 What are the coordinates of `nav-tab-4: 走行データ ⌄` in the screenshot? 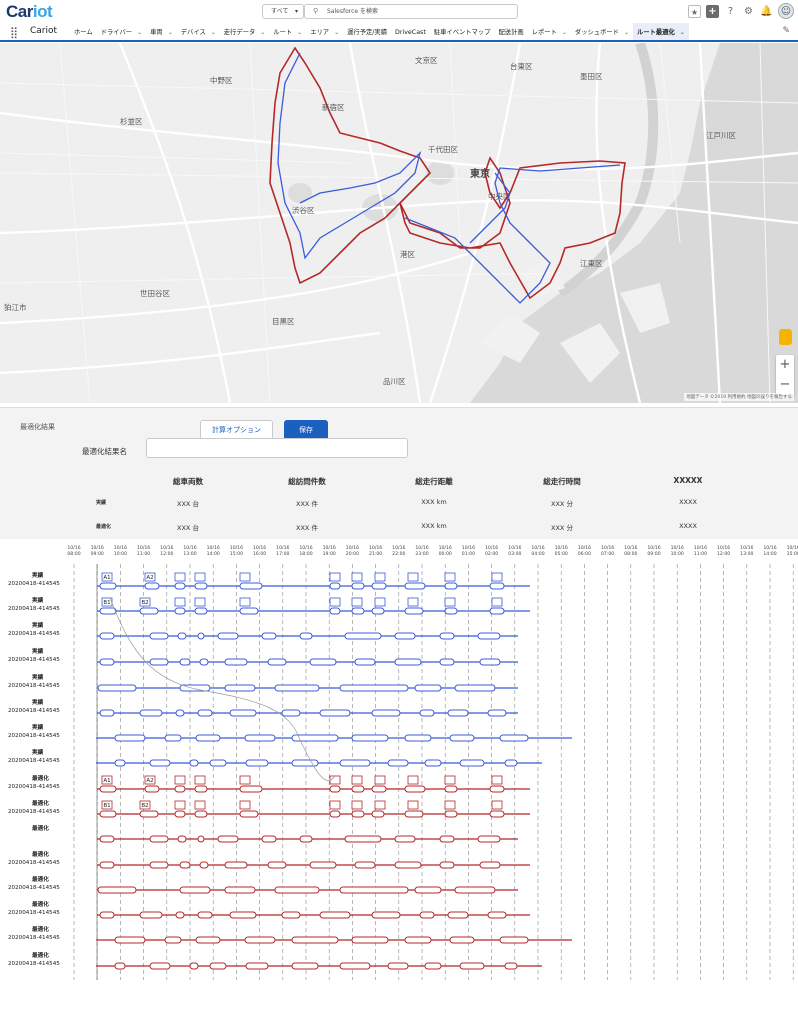 It's located at (245, 32).